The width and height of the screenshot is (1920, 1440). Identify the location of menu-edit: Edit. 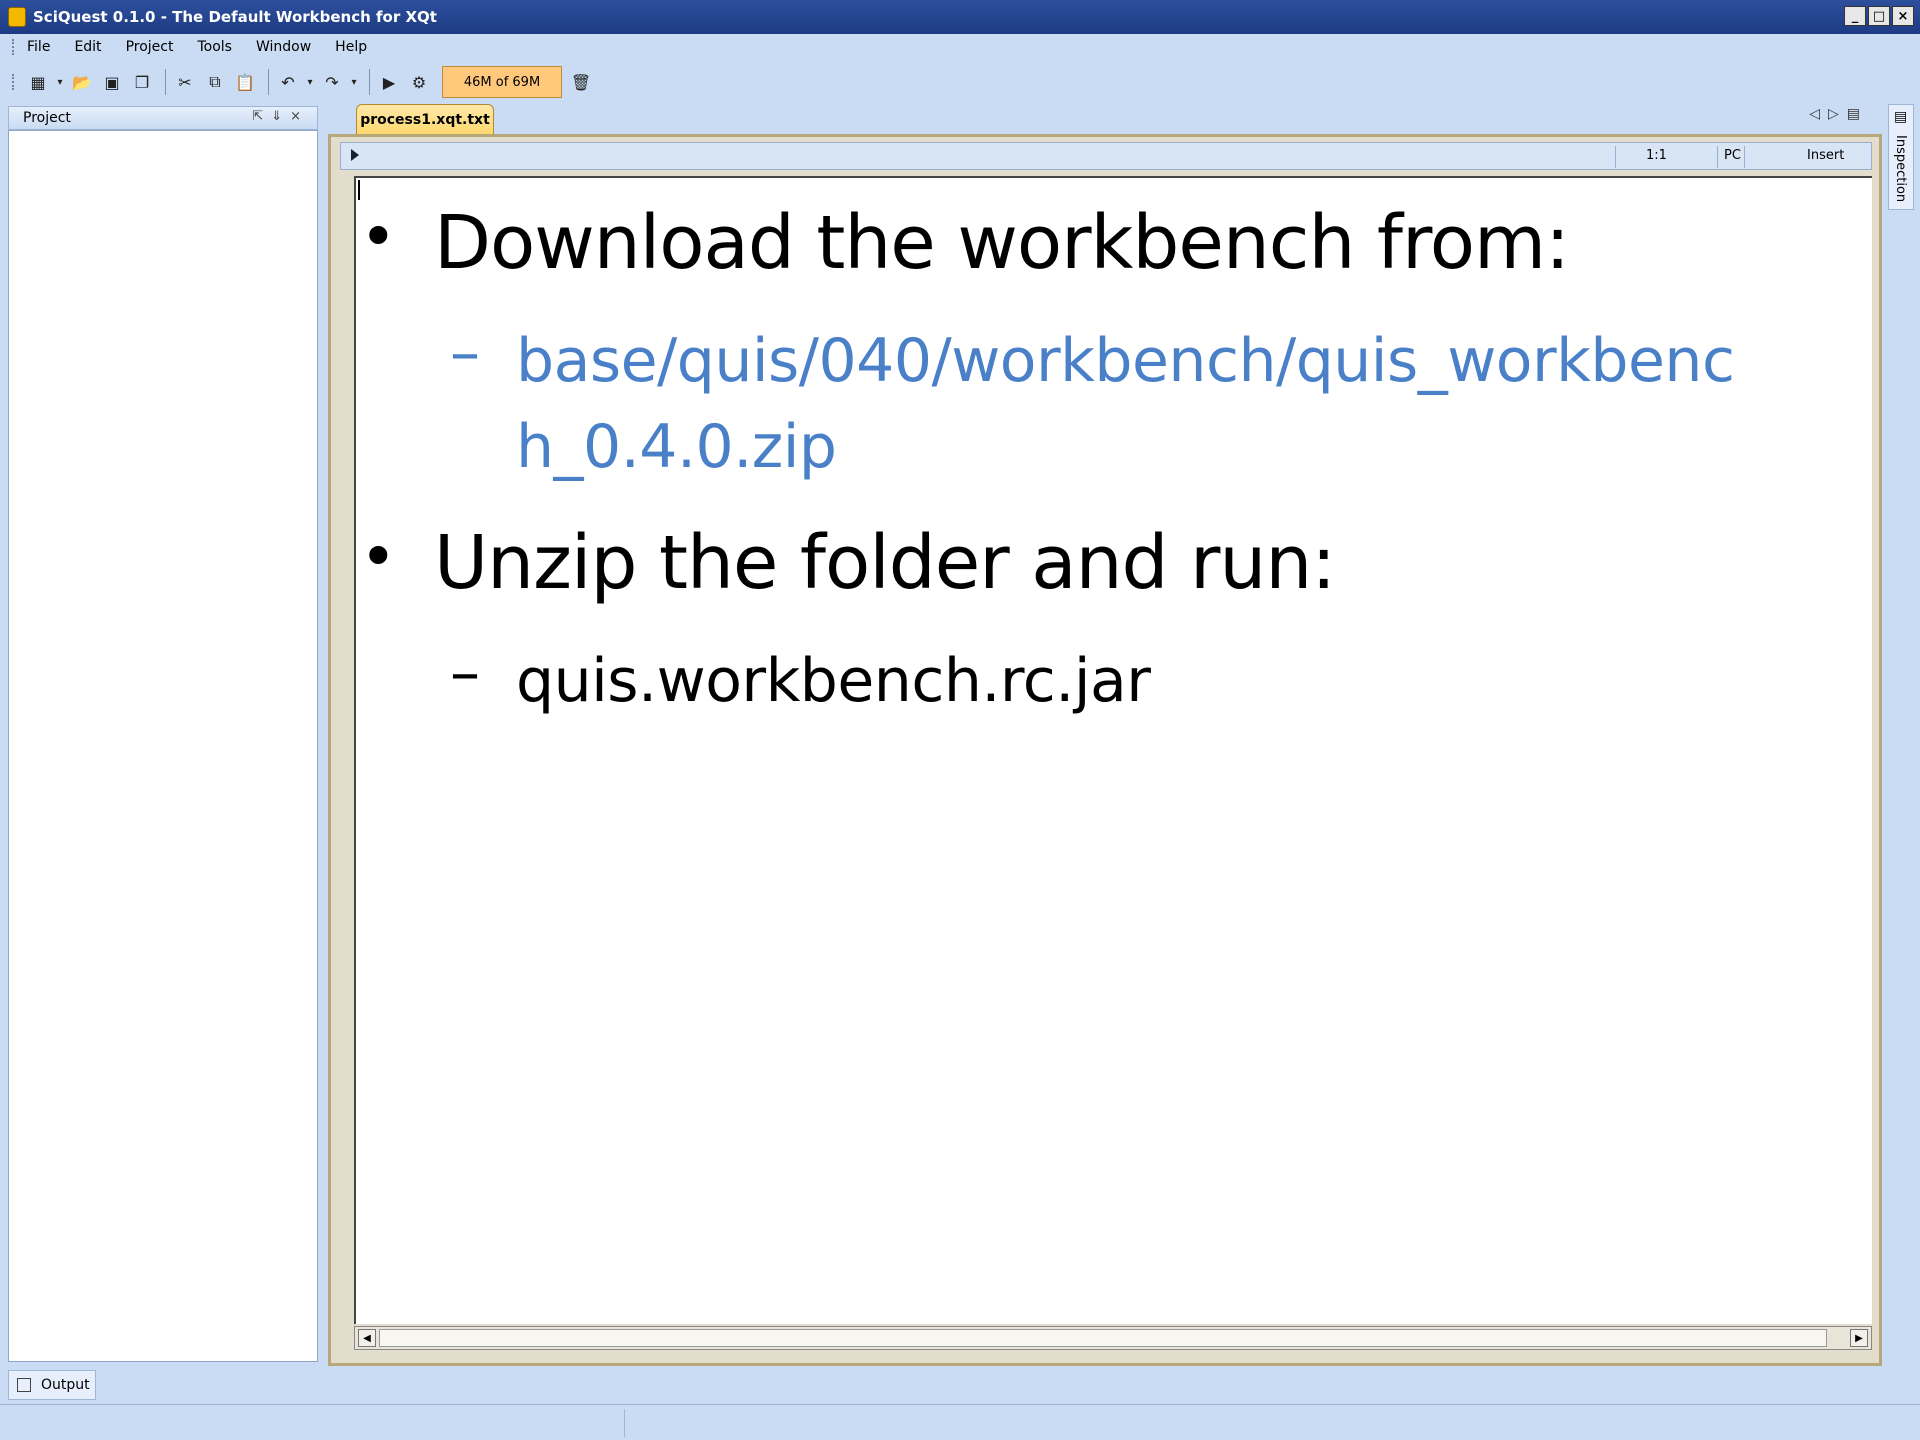
(87, 47).